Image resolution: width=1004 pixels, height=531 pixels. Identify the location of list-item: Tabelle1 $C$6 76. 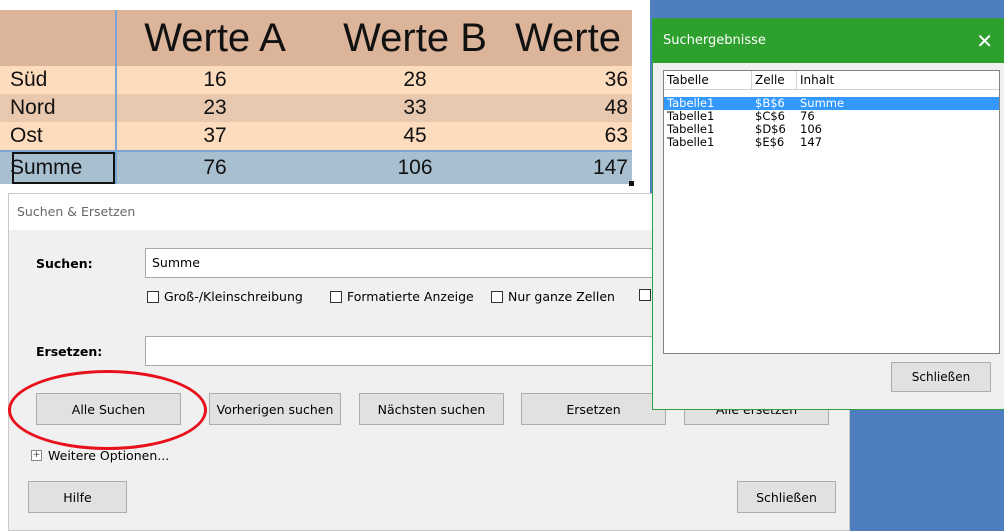
(831, 116).